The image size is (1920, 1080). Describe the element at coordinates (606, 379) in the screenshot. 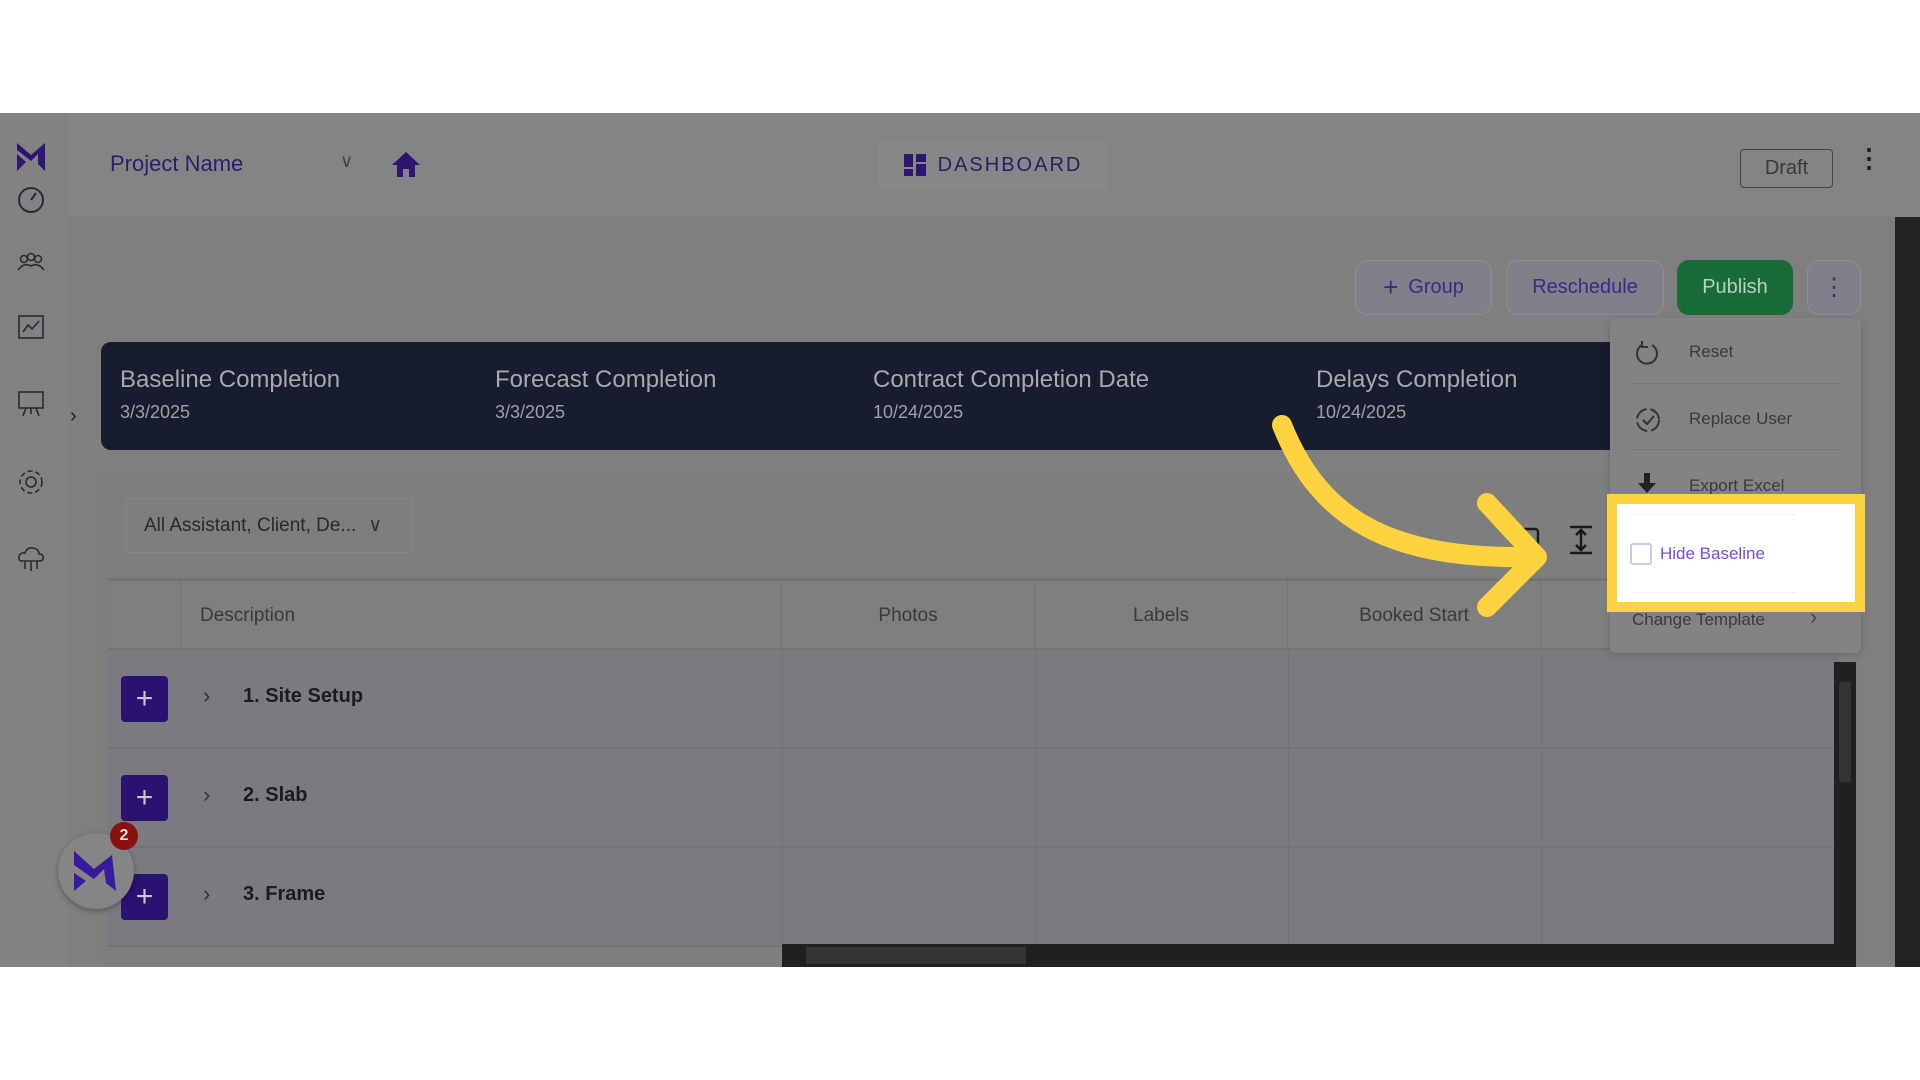

I see `forecast-completion-label: Forecast Completion` at that location.